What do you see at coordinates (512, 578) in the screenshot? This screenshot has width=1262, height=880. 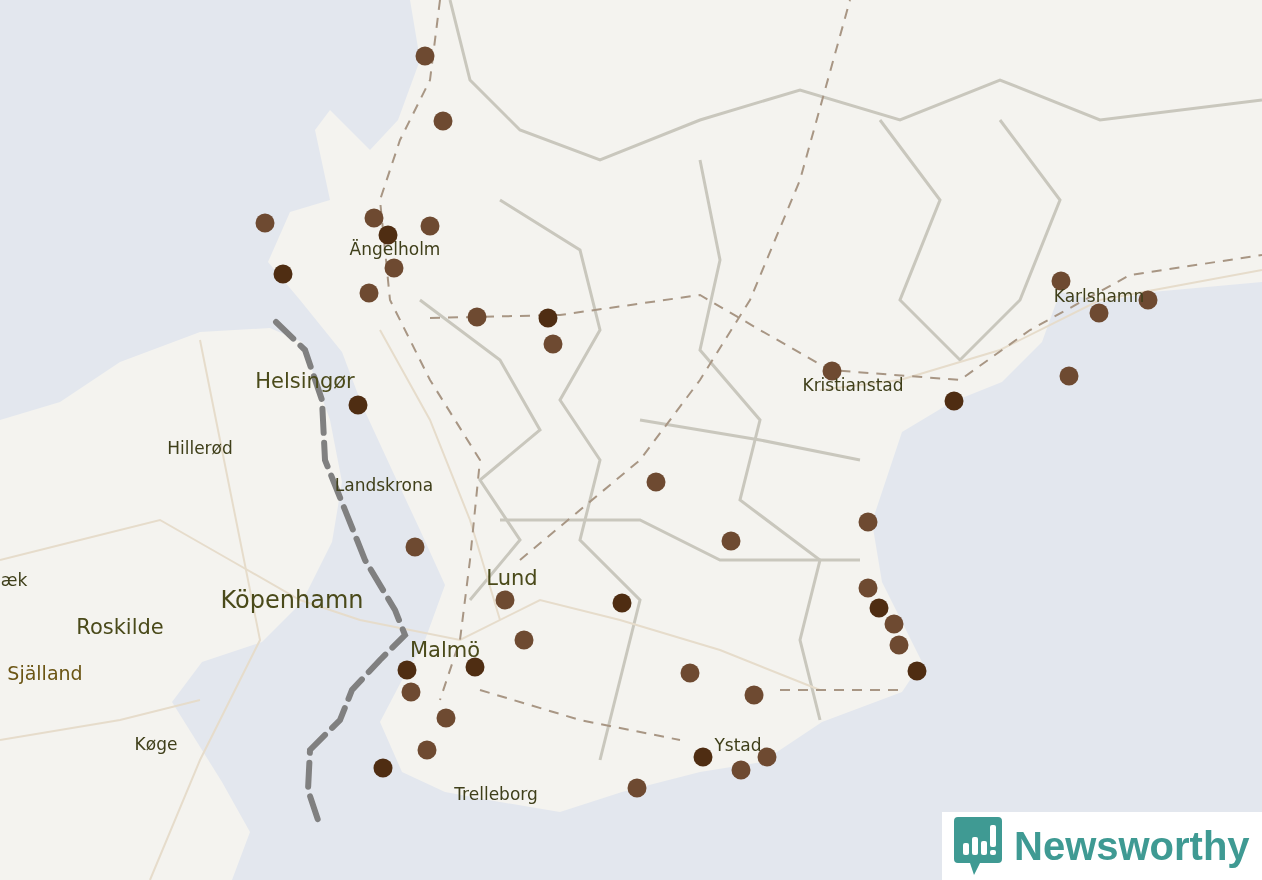 I see `place-label: Lund` at bounding box center [512, 578].